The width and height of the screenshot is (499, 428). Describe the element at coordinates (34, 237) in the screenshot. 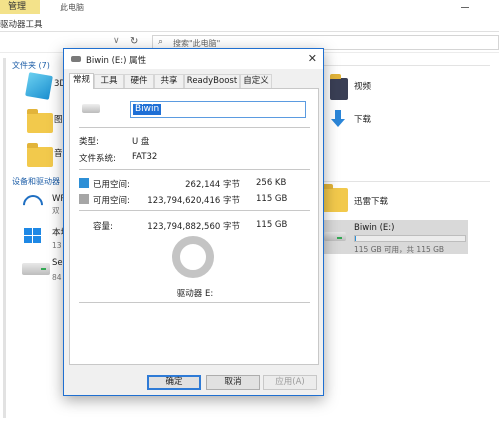

I see `windows-drive-icon` at that location.